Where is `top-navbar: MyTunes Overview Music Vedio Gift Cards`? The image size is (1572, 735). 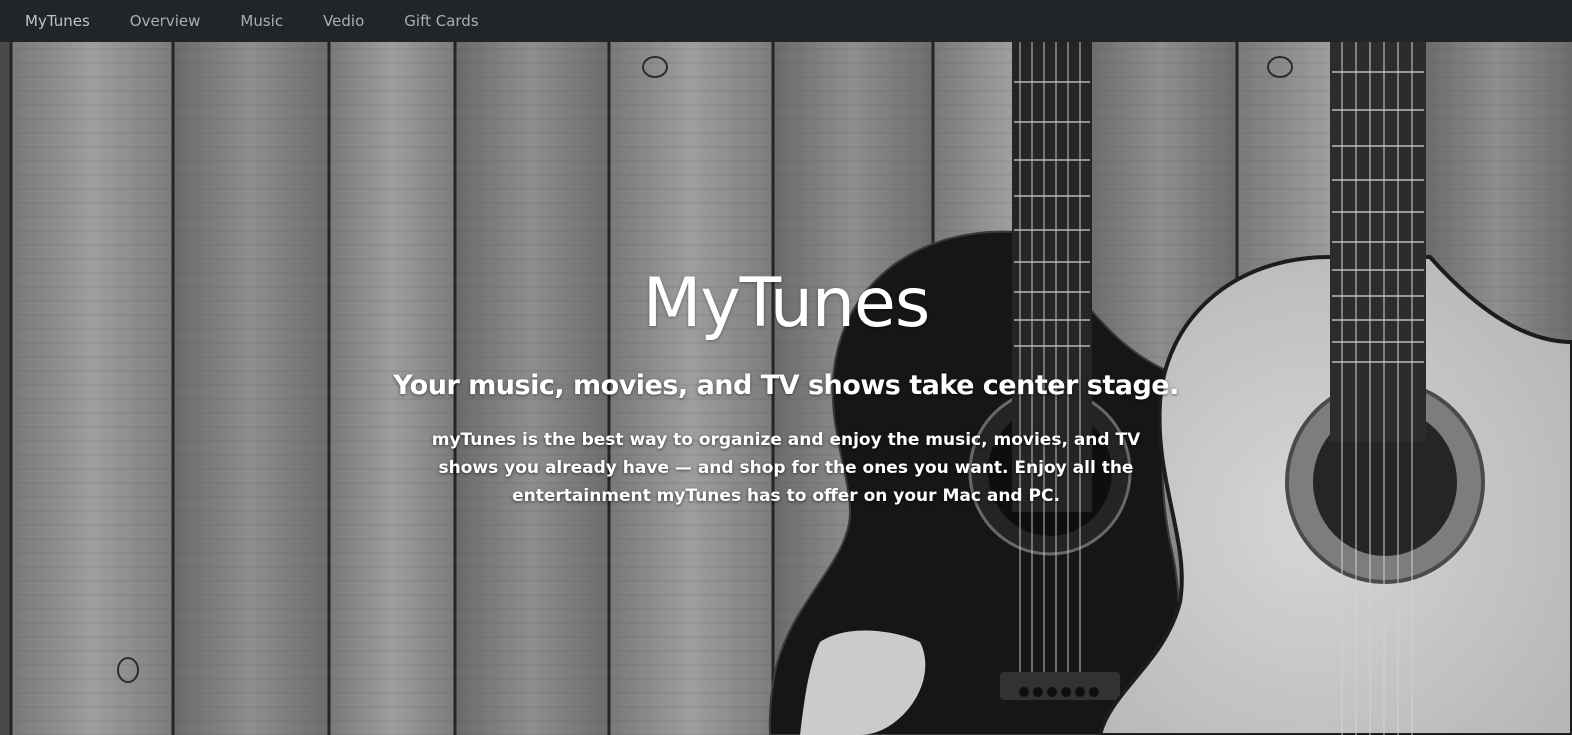
top-navbar: MyTunes Overview Music Vedio Gift Cards is located at coordinates (786, 21).